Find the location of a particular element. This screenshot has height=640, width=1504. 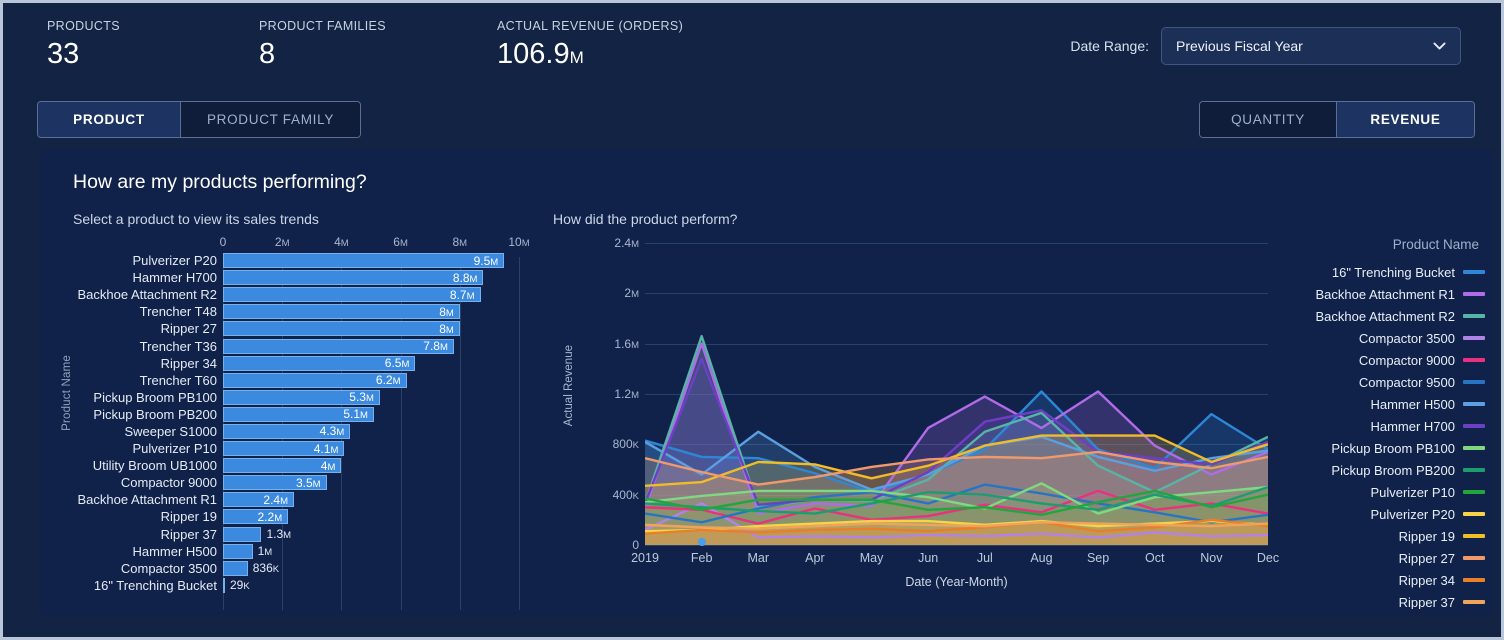

selected-point-marker is located at coordinates (701, 542).